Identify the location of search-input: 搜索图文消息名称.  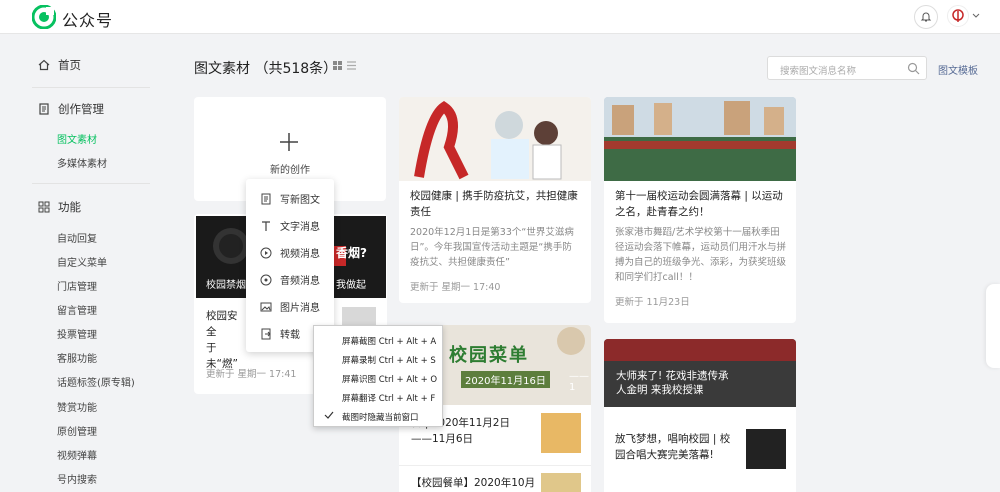
(847, 68).